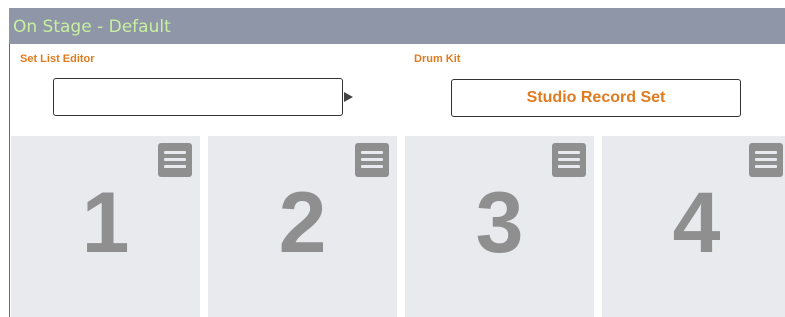 The height and width of the screenshot is (317, 785). I want to click on pad-2: 2, so click(302, 226).